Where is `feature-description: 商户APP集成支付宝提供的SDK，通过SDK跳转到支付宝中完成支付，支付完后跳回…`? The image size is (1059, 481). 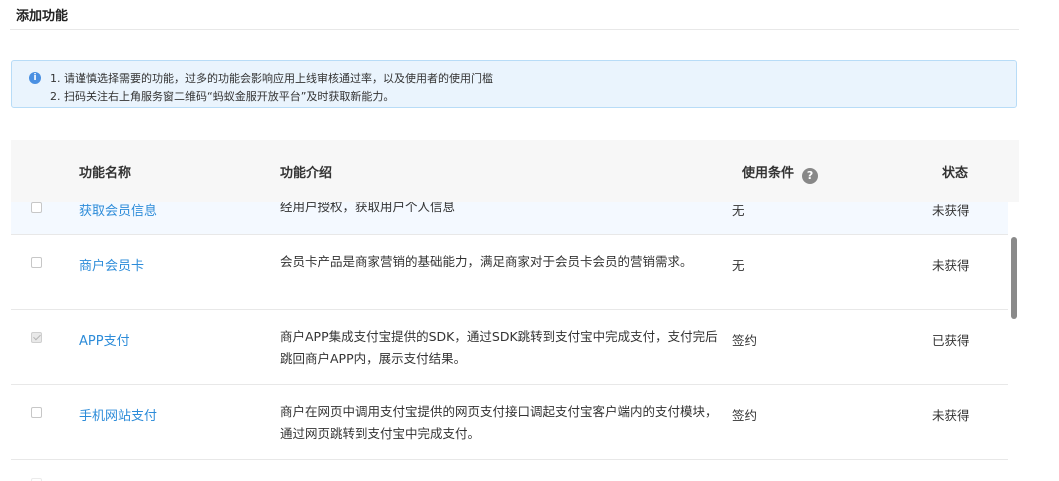 feature-description: 商户APP集成支付宝提供的SDK，通过SDK跳转到支付宝中完成支付，支付完后跳回… is located at coordinates (499, 347).